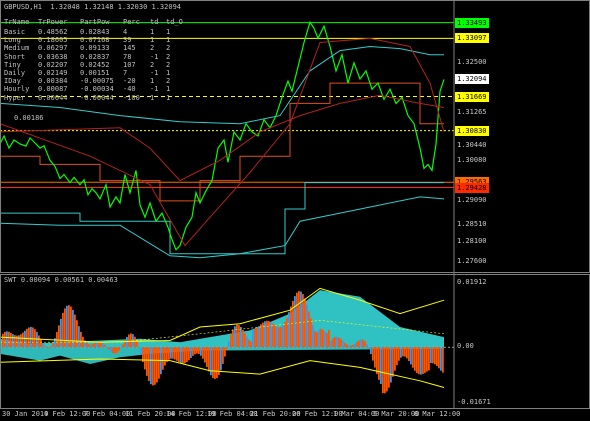 This screenshot has height=421, width=590. Describe the element at coordinates (53, 89) in the screenshot. I see `table-cell: 0.00087` at that location.